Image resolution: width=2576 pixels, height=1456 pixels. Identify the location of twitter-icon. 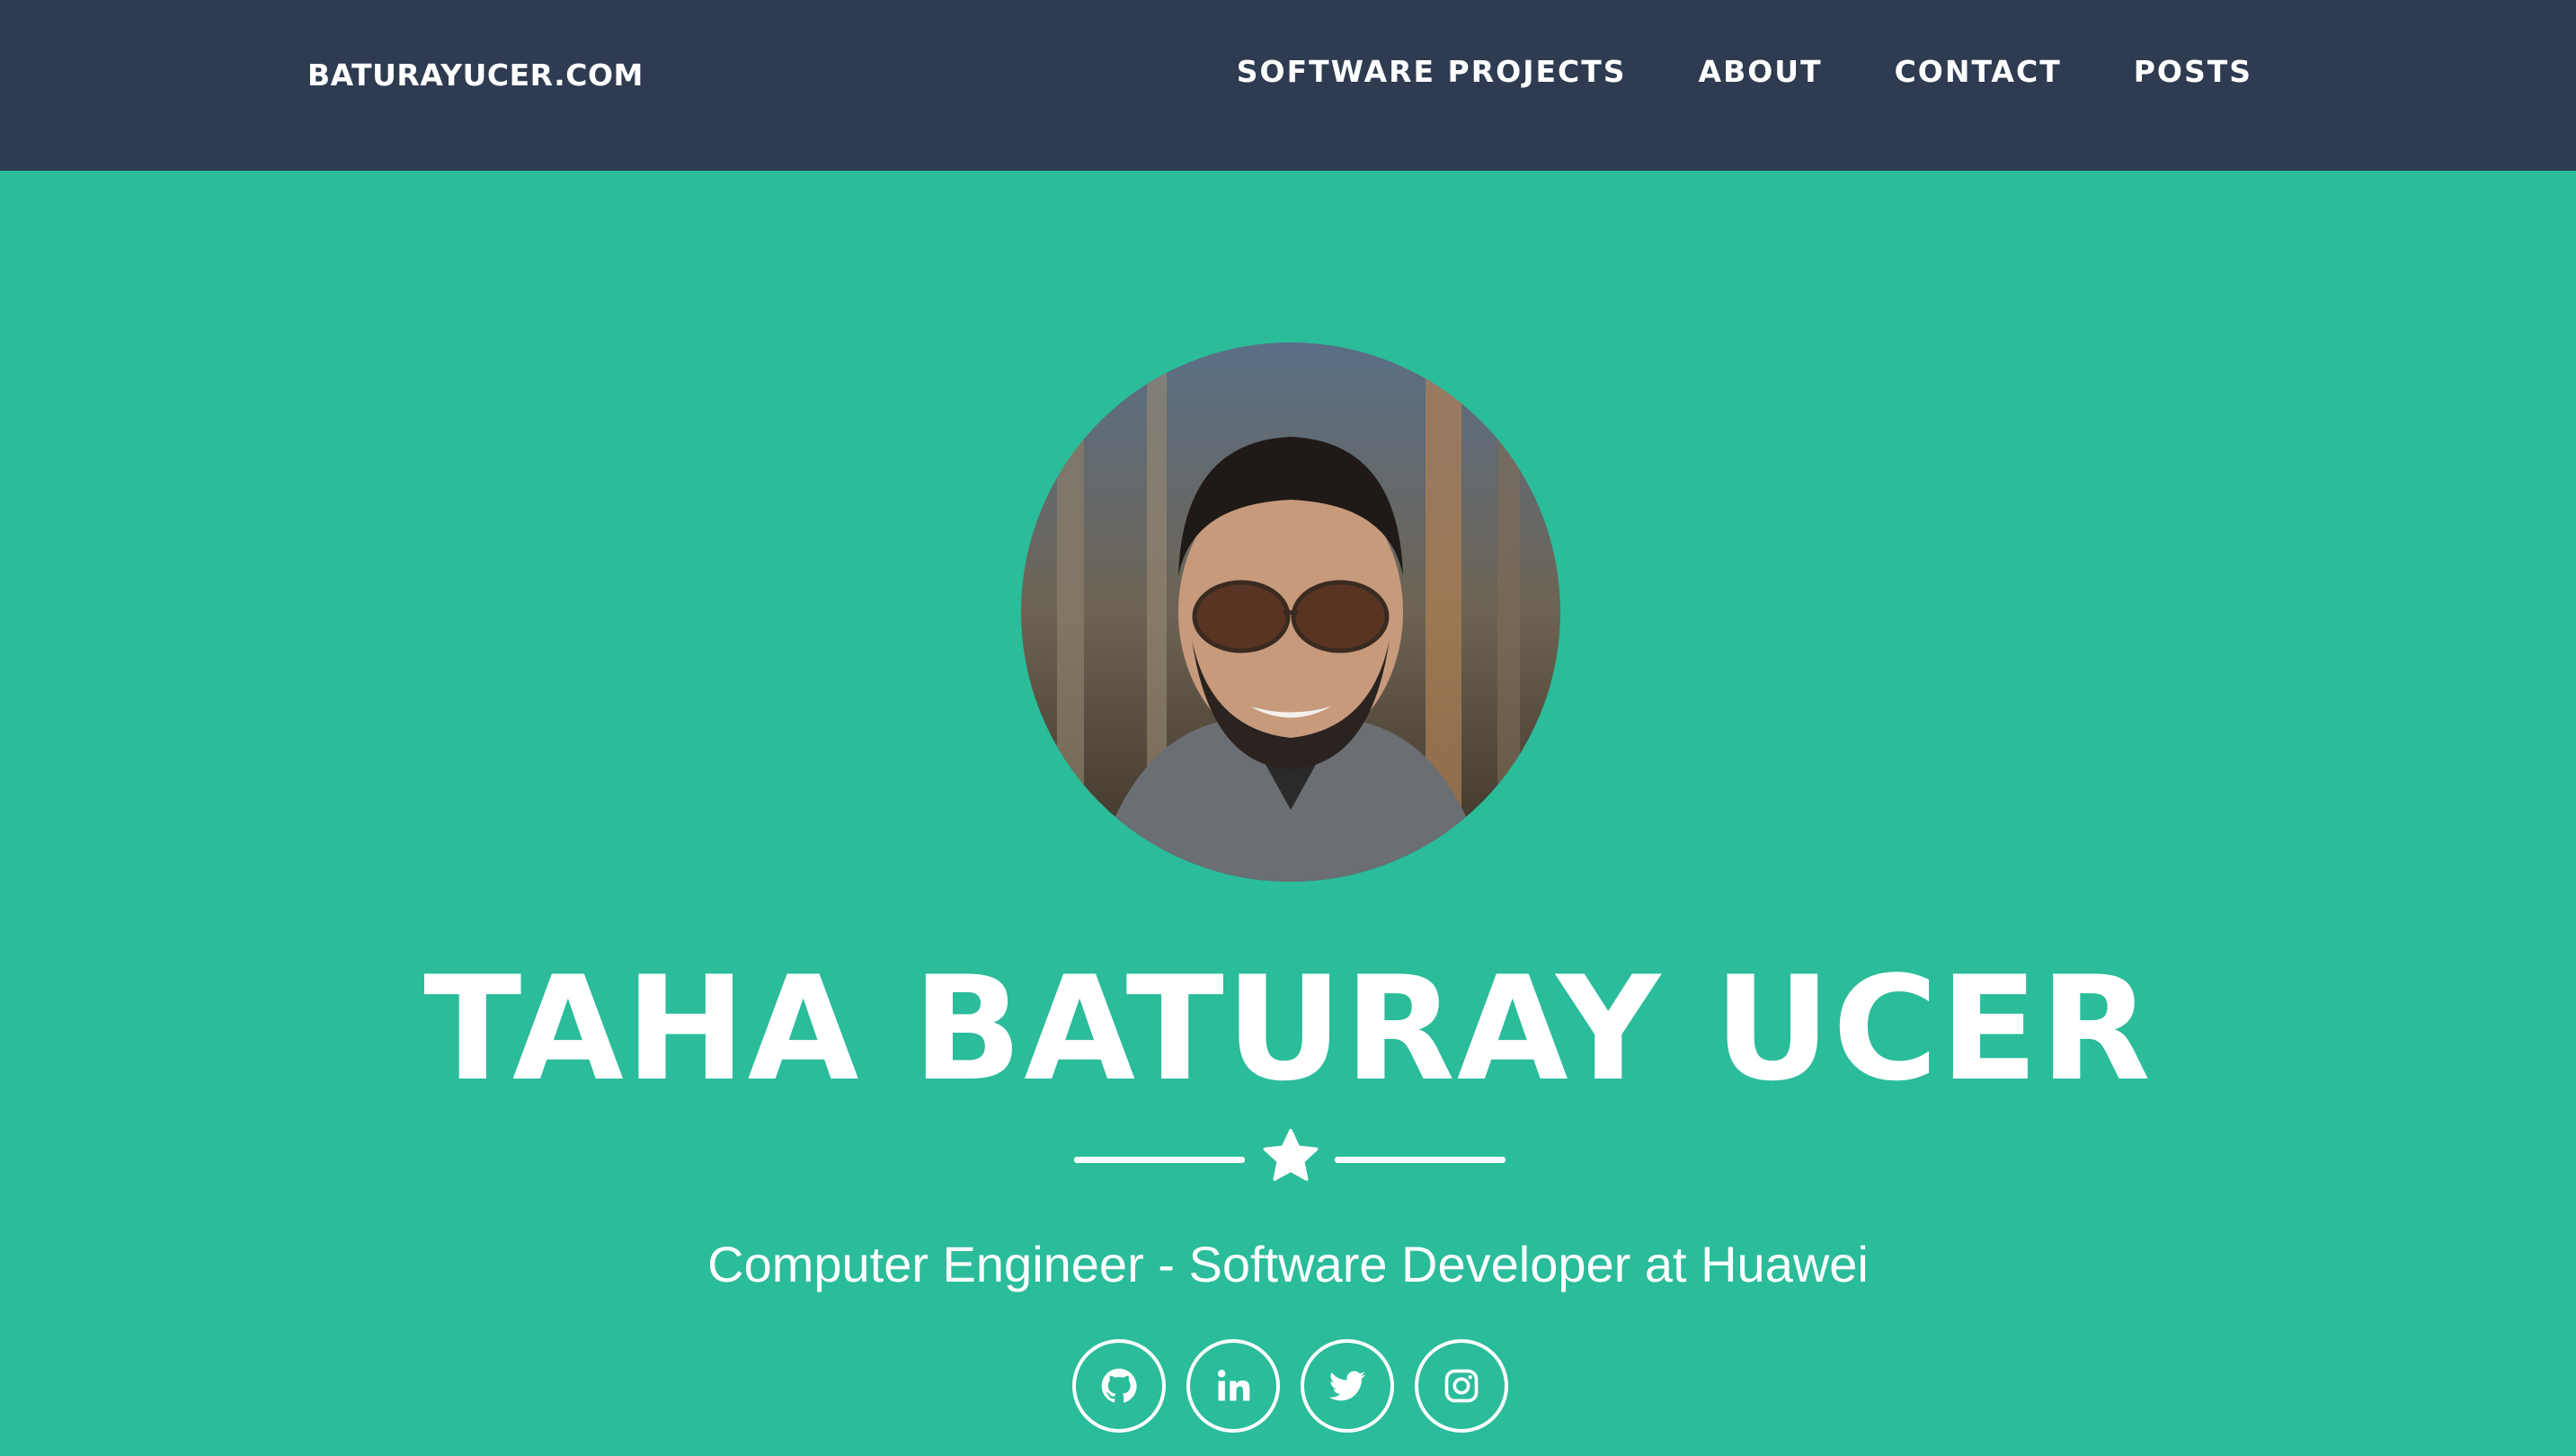
(1347, 1386).